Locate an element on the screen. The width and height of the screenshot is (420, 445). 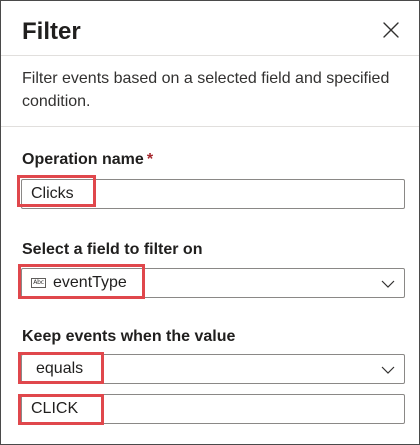
description-divider is located at coordinates (210, 126).